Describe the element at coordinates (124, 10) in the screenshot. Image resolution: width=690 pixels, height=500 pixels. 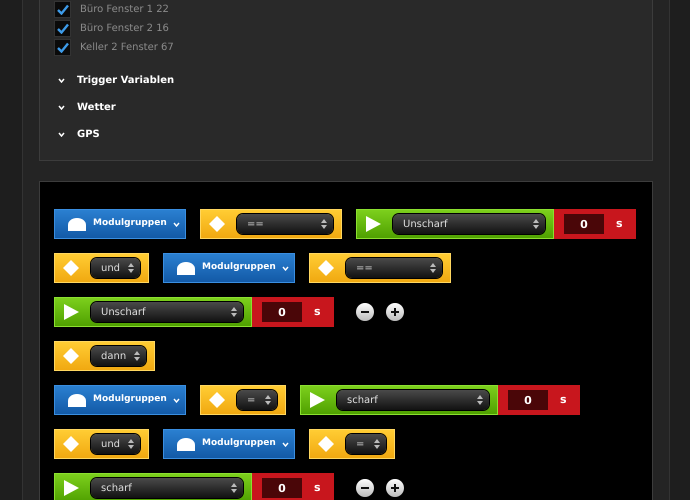
I see `checkbox-label: Büro Fenster 1 22` at that location.